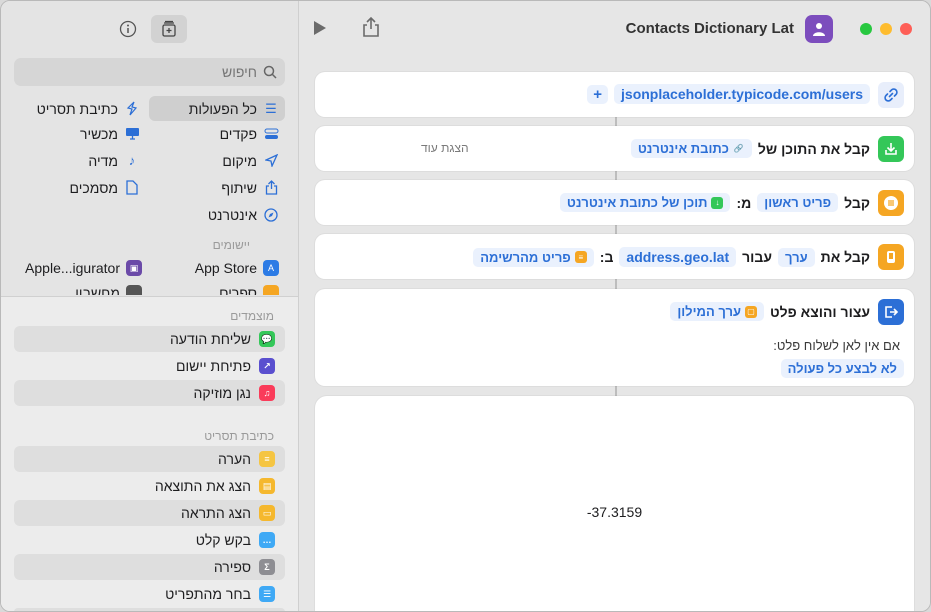 This screenshot has width=931, height=612. Describe the element at coordinates (149, 393) in the screenshot. I see `action-item-play-music: ♫ נגן מוזיקה` at that location.